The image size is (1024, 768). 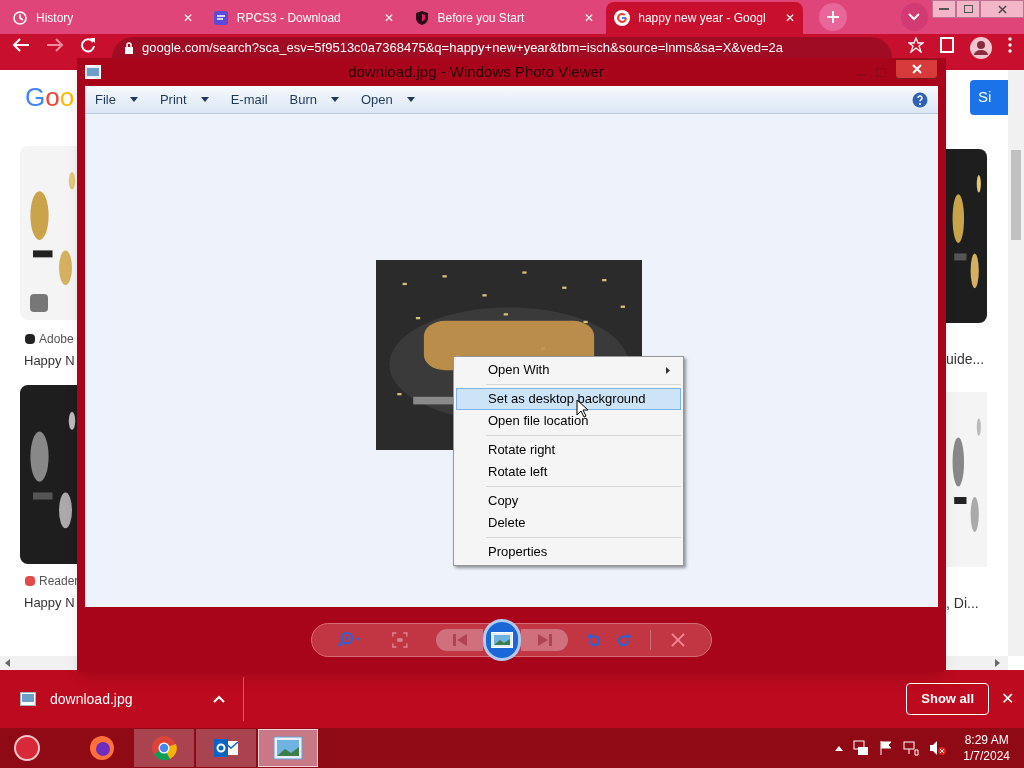 I want to click on close-button: ✕, so click(x=1007, y=699).